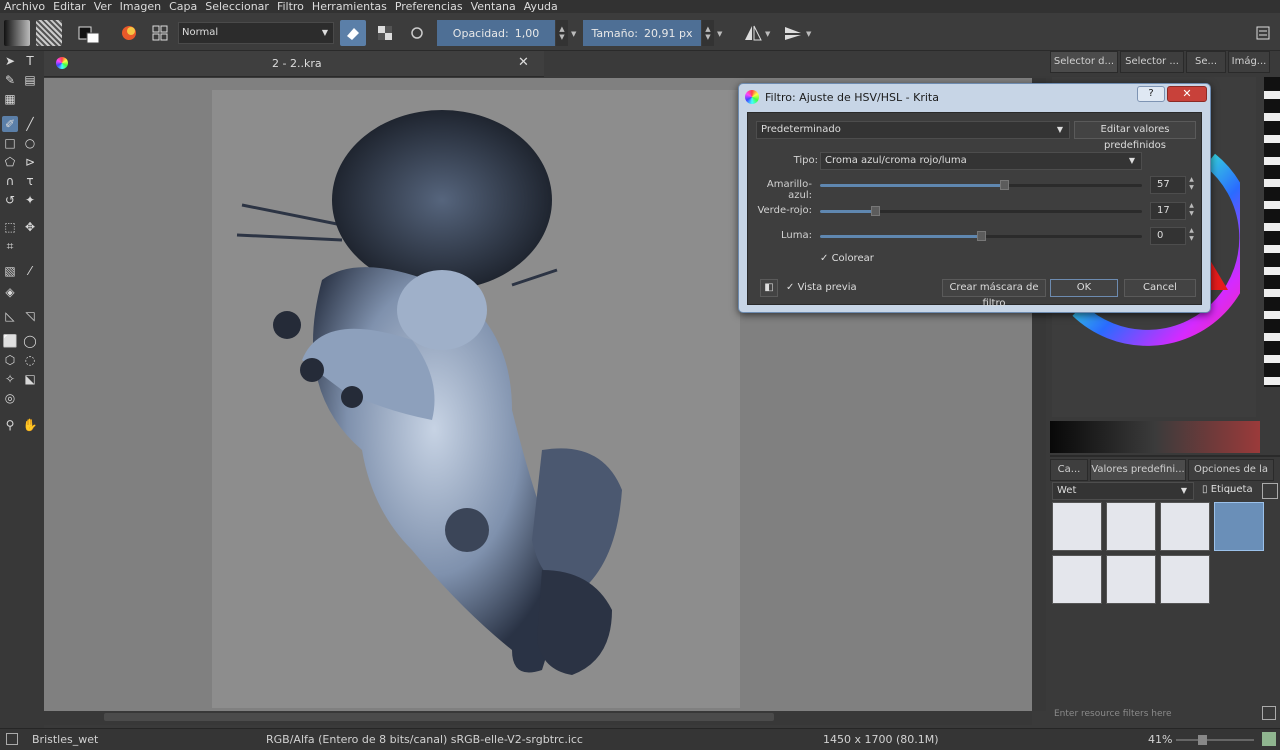 The height and width of the screenshot is (750, 1280). What do you see at coordinates (1272, 232) in the screenshot?
I see `swatch-strip` at bounding box center [1272, 232].